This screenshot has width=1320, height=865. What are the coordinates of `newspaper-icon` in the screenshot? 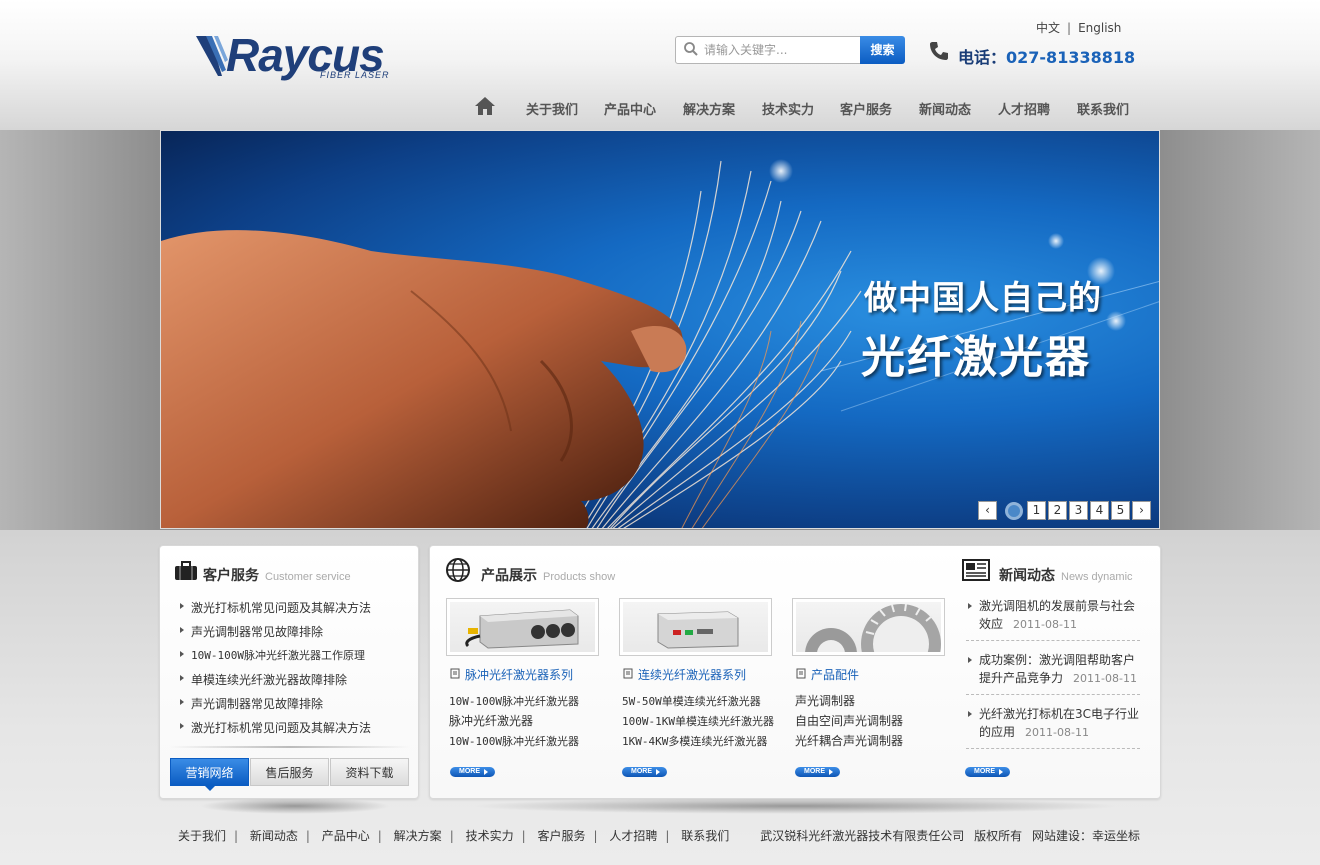 It's located at (976, 570).